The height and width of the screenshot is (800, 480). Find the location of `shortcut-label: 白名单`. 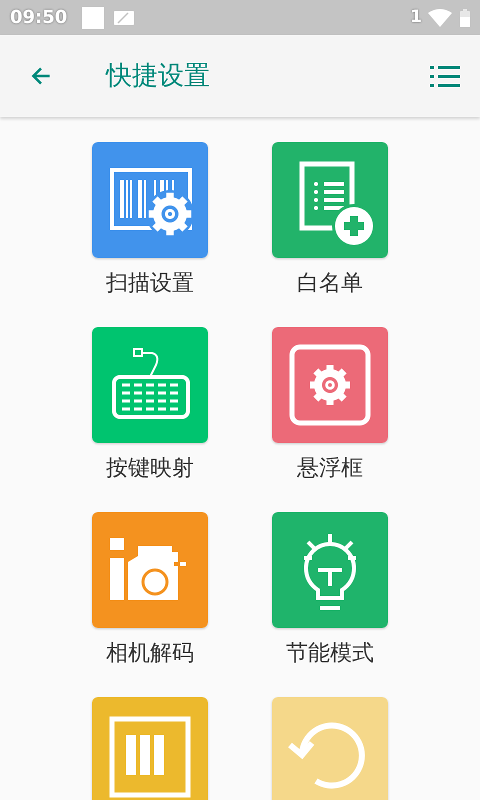

shortcut-label: 白名单 is located at coordinates (330, 284).